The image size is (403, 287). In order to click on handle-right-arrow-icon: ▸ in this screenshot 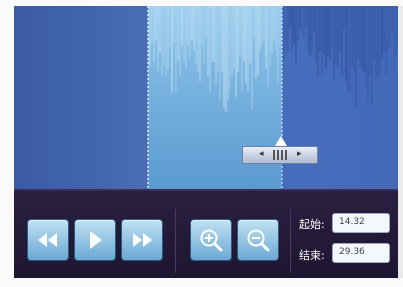, I will do `click(299, 154)`.